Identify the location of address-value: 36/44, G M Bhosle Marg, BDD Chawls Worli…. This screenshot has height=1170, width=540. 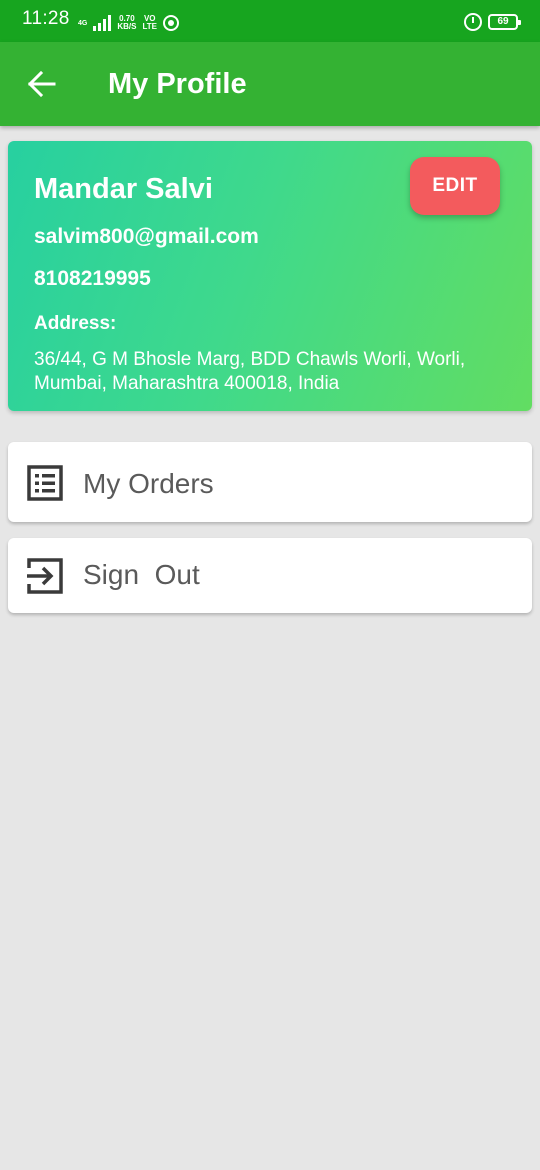
(250, 371).